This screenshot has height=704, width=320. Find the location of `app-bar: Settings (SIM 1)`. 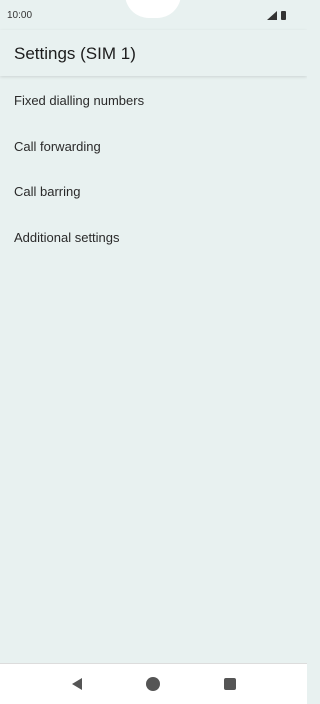

app-bar: Settings (SIM 1) is located at coordinates (153, 53).